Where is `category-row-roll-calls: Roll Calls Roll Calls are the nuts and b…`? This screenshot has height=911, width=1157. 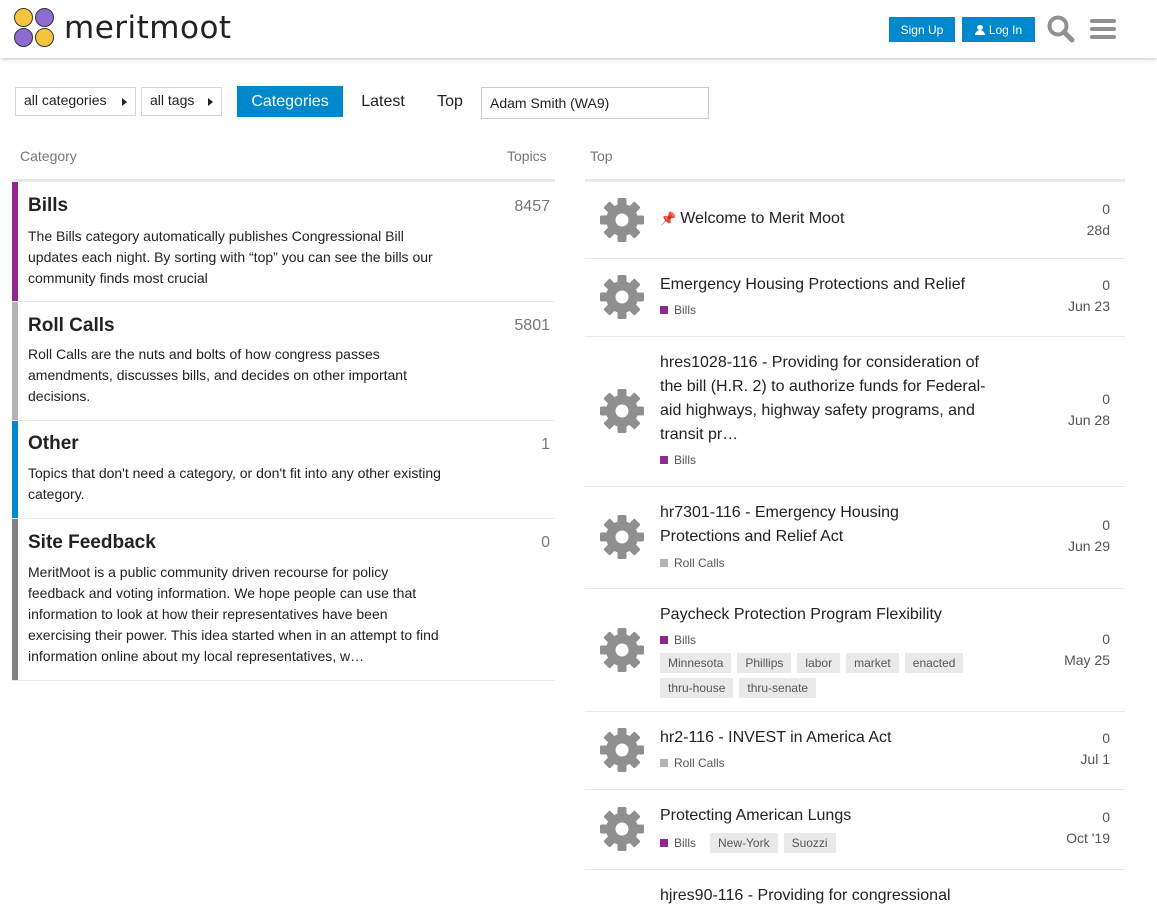
category-row-roll-calls: Roll Calls Roll Calls are the nuts and b… is located at coordinates (283, 361).